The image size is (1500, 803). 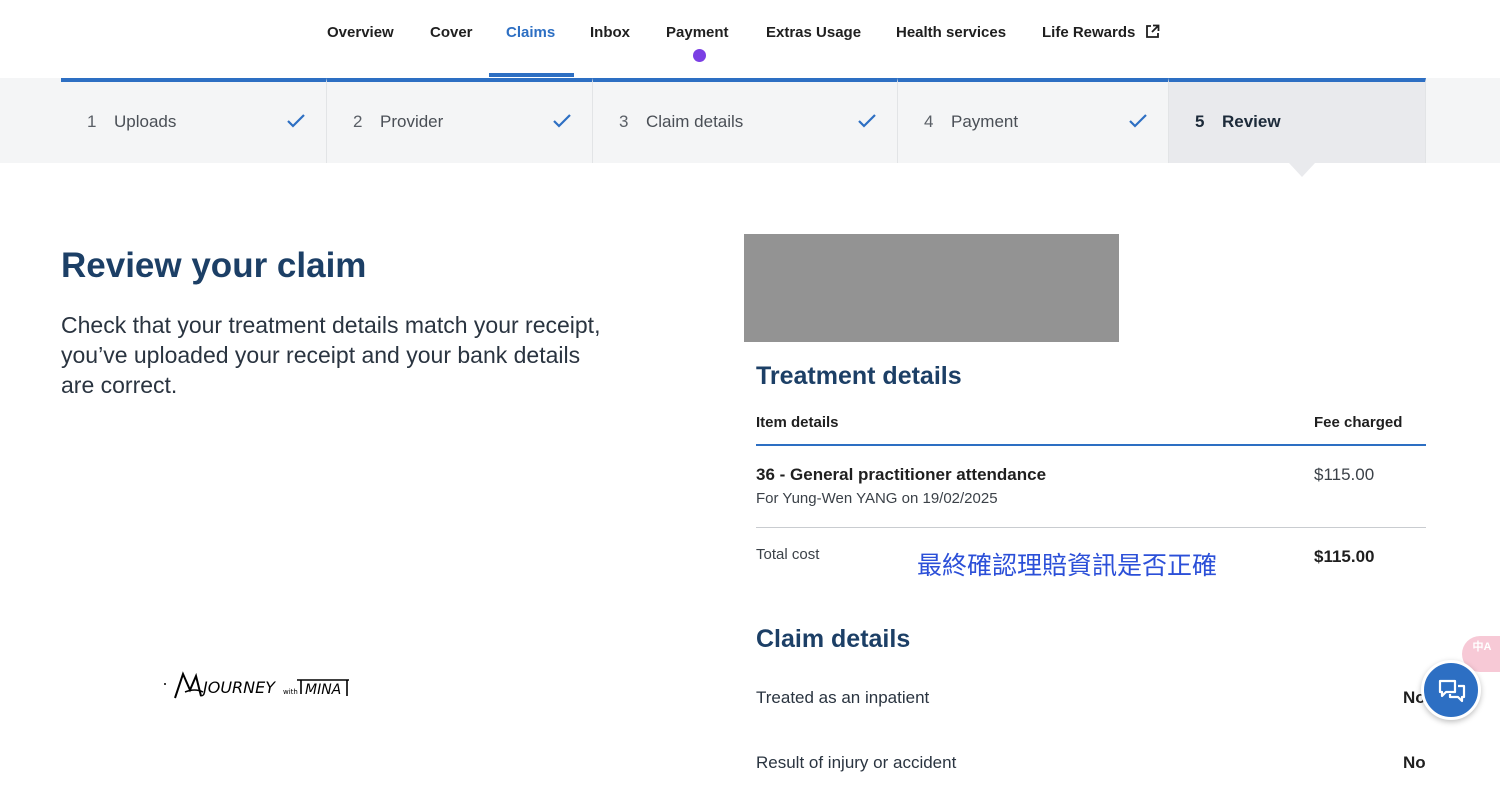 I want to click on step-provider: 2 Provider, so click(x=460, y=120).